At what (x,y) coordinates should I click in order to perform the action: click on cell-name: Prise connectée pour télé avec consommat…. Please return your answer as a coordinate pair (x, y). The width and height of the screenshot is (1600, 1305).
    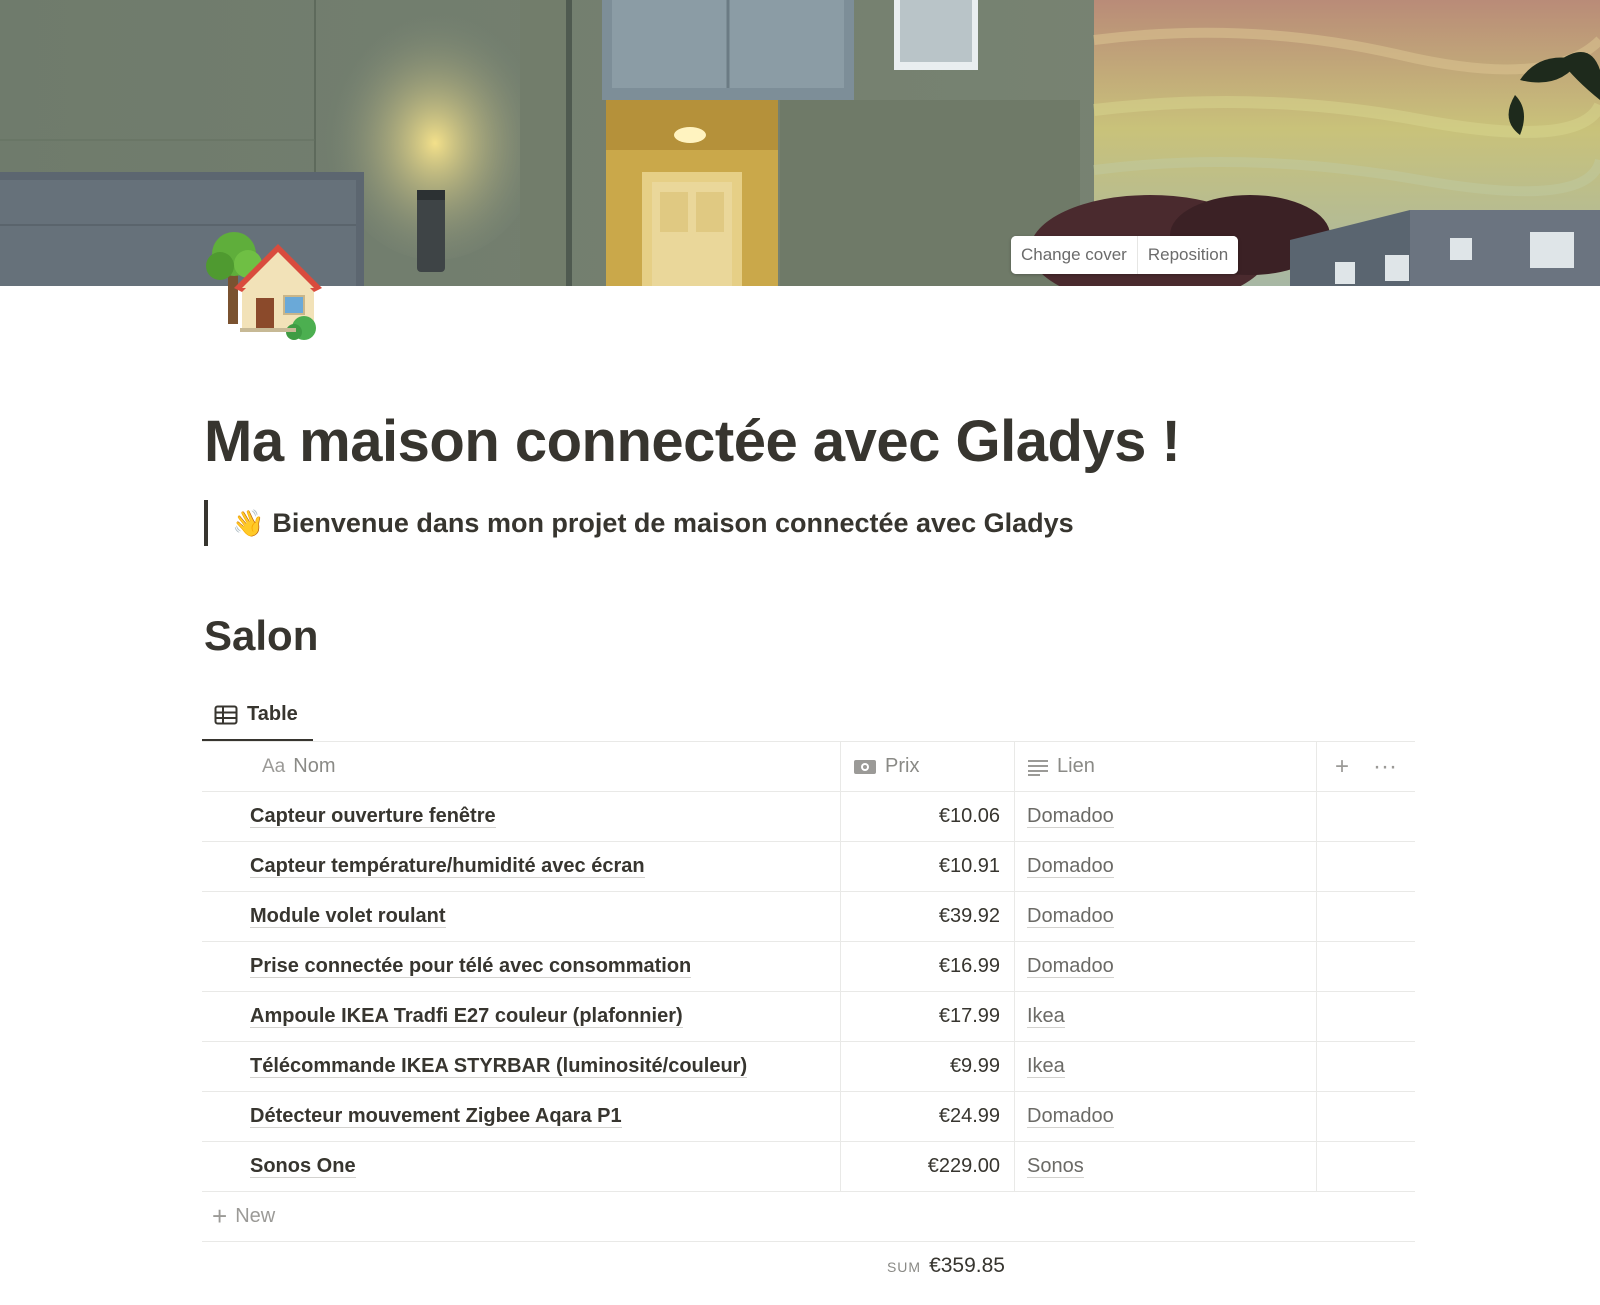
    Looking at the image, I should click on (521, 966).